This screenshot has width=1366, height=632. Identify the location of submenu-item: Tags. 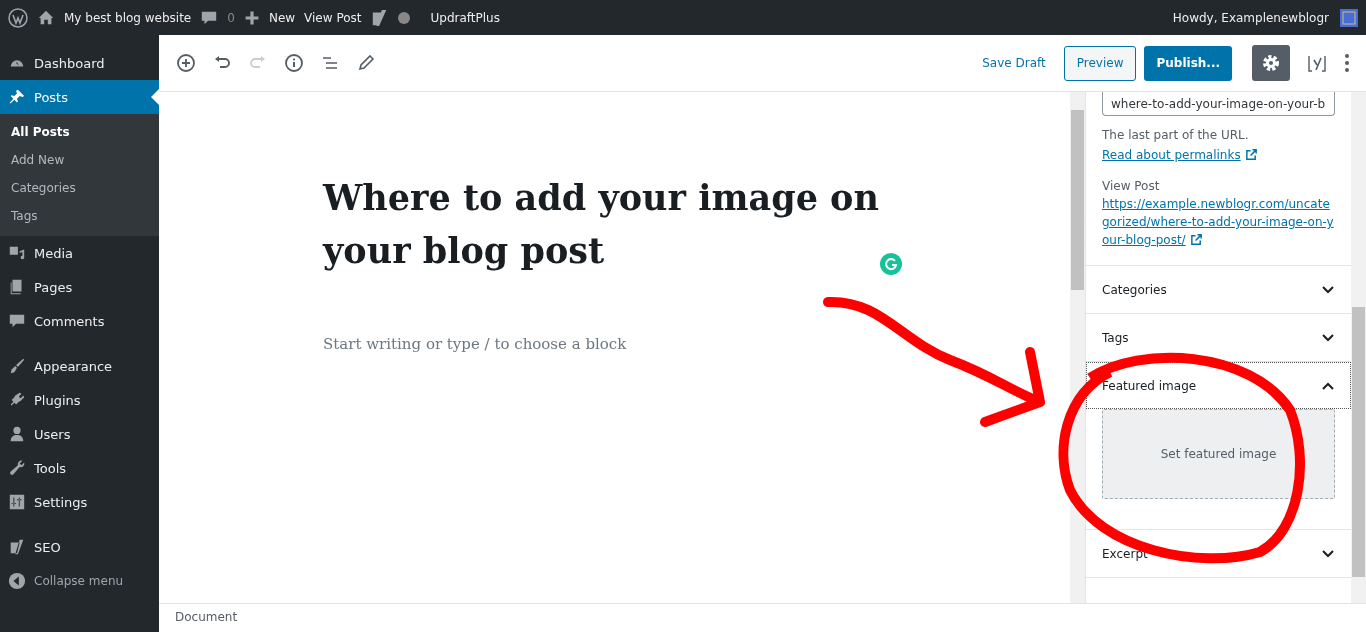
(79, 217).